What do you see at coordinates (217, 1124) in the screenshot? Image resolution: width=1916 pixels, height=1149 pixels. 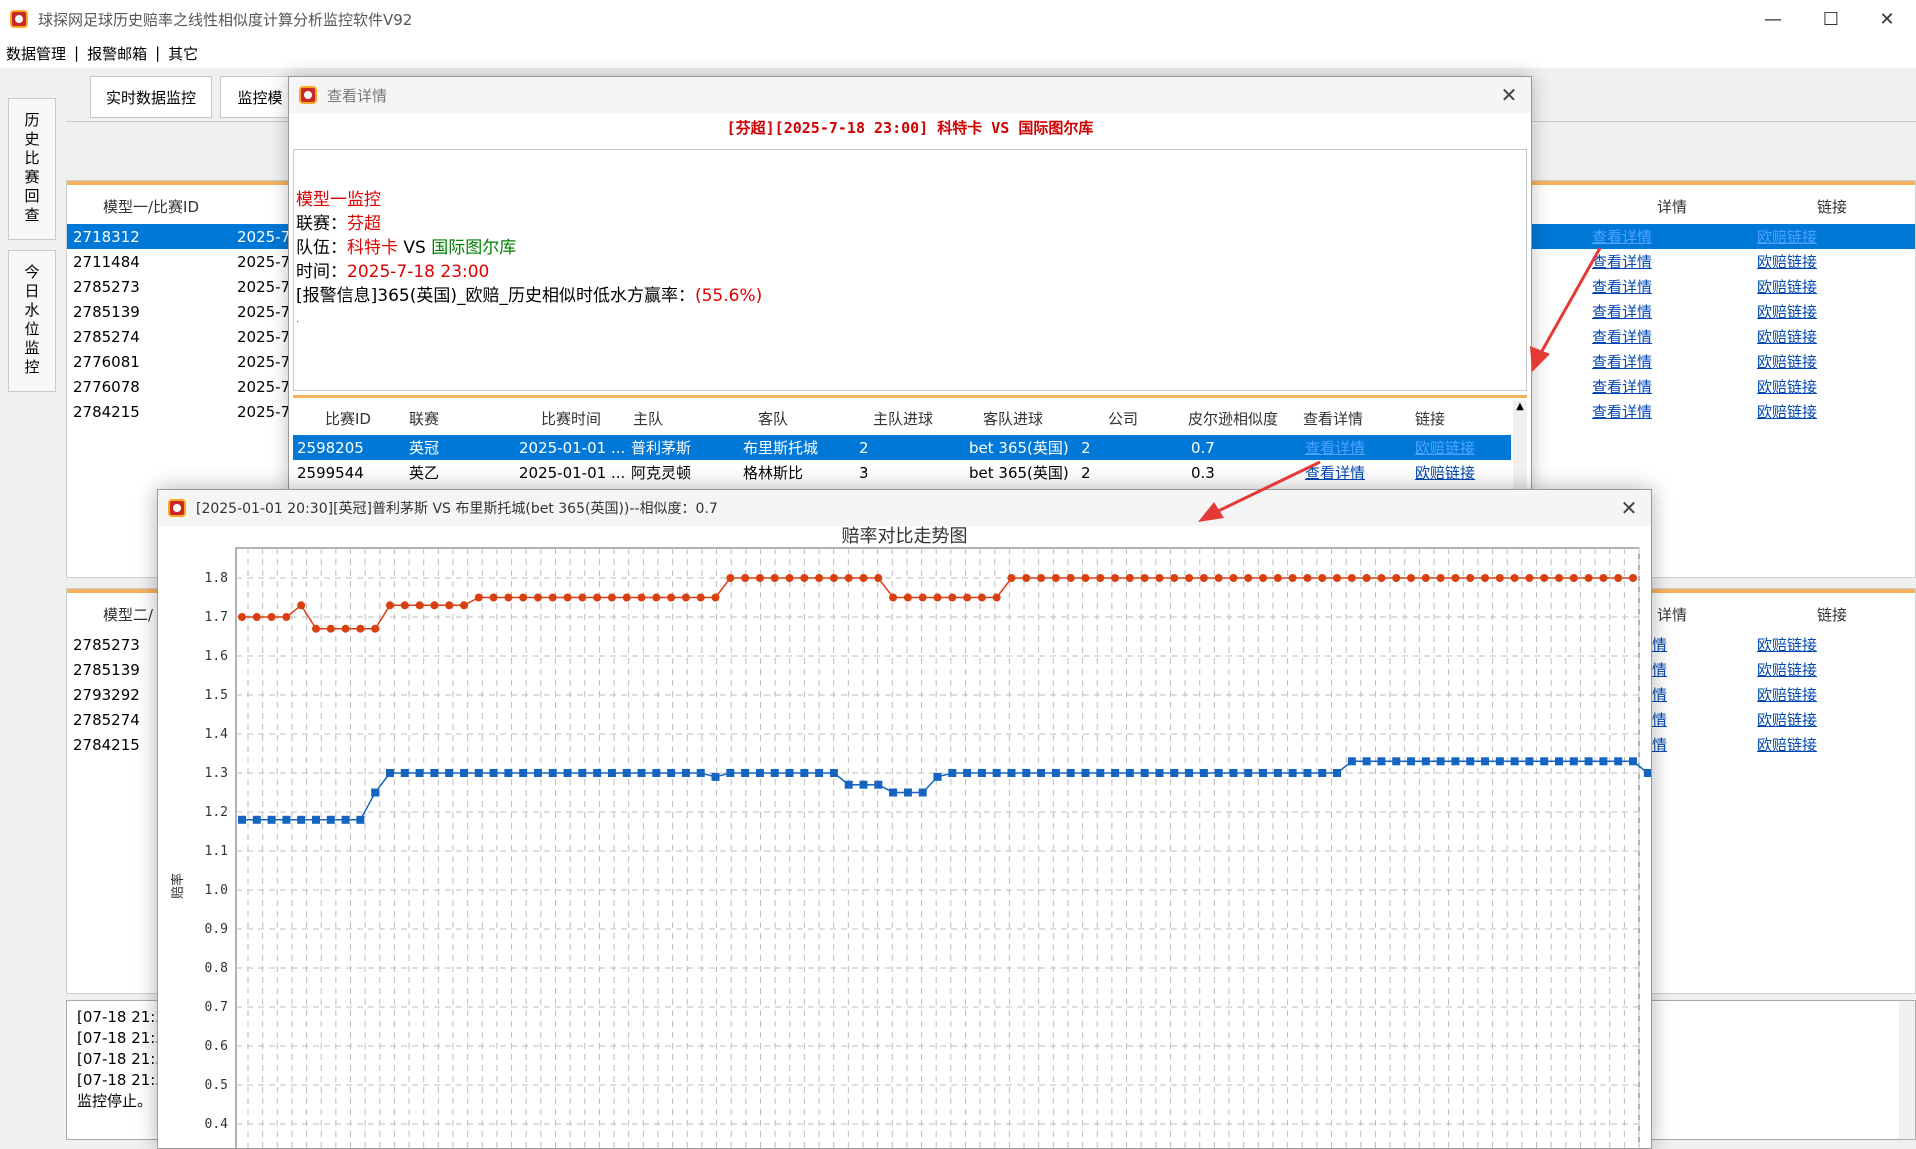 I see `y-tick-label: 0.4` at bounding box center [217, 1124].